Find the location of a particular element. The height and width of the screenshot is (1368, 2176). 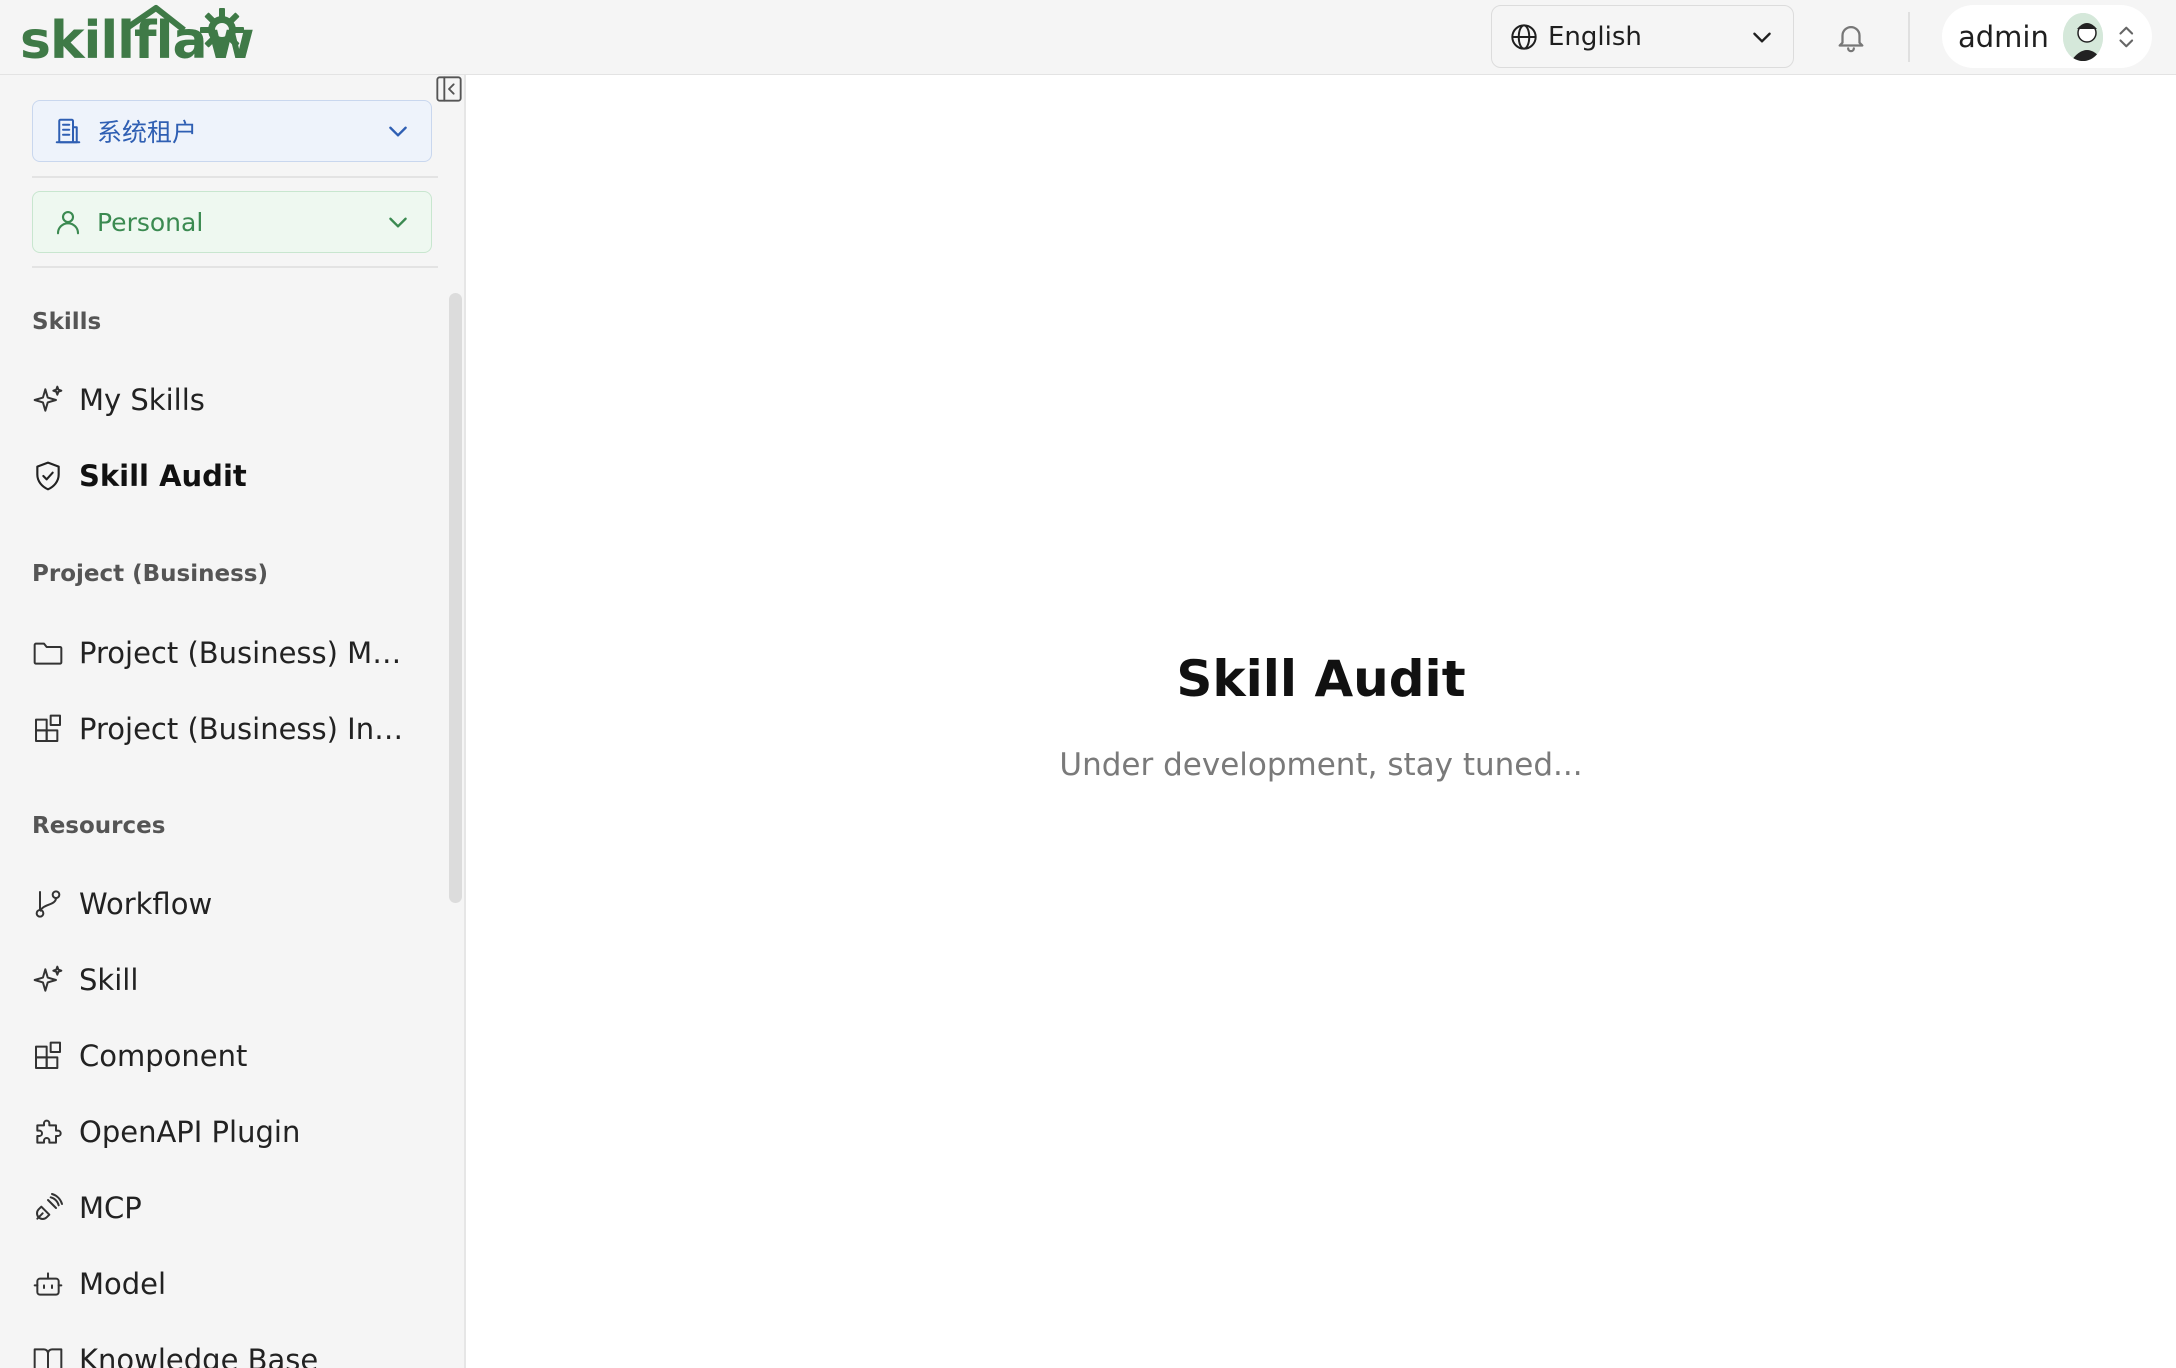

sidebar-item-label: Workflow is located at coordinates (146, 904).